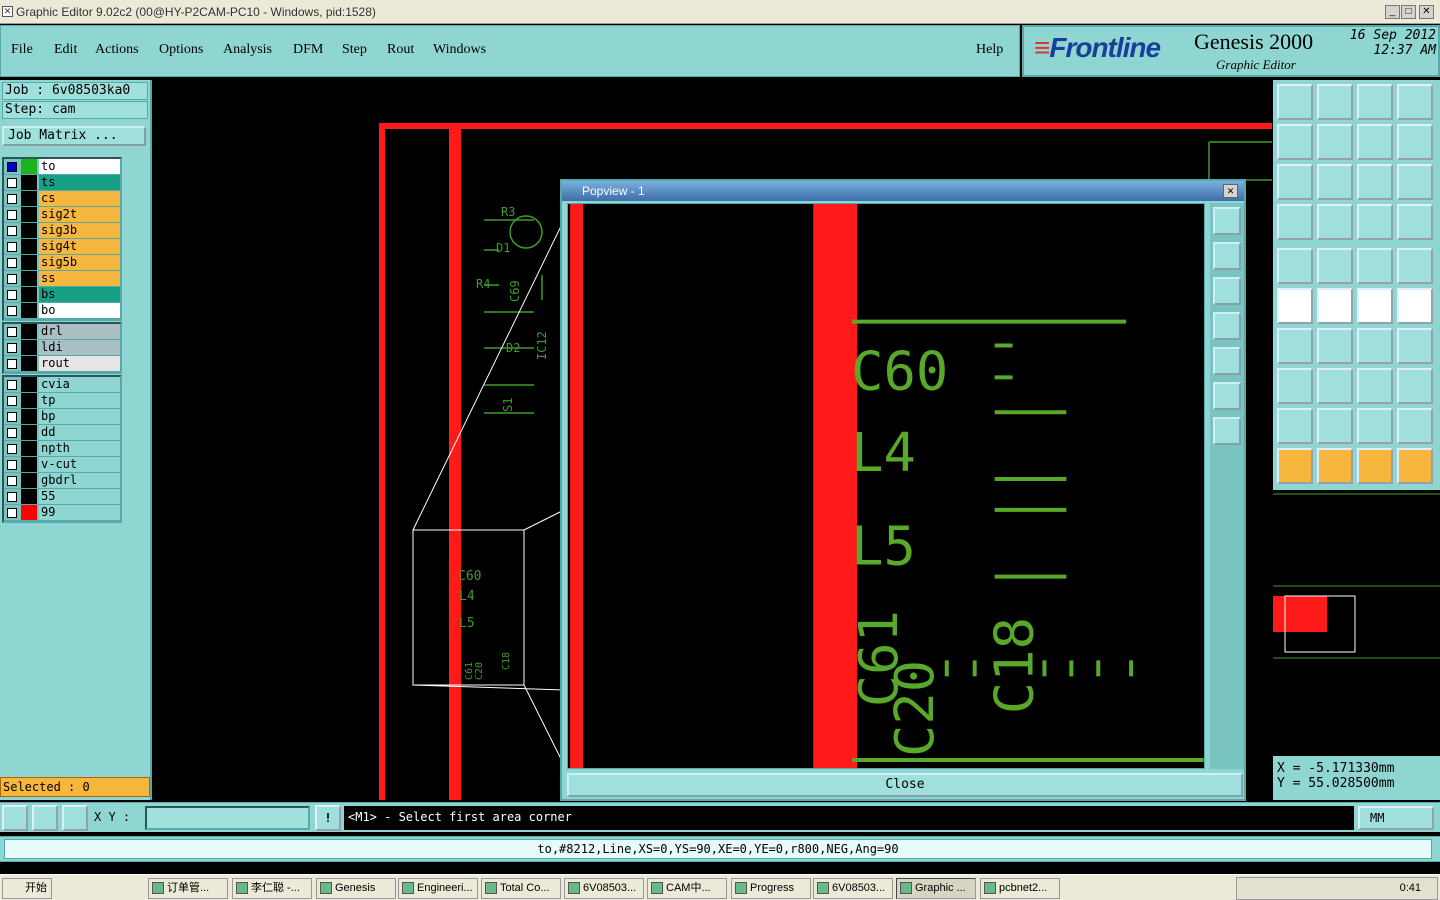 This screenshot has width=1440, height=900. I want to click on layer-row: v-cut, so click(62, 465).